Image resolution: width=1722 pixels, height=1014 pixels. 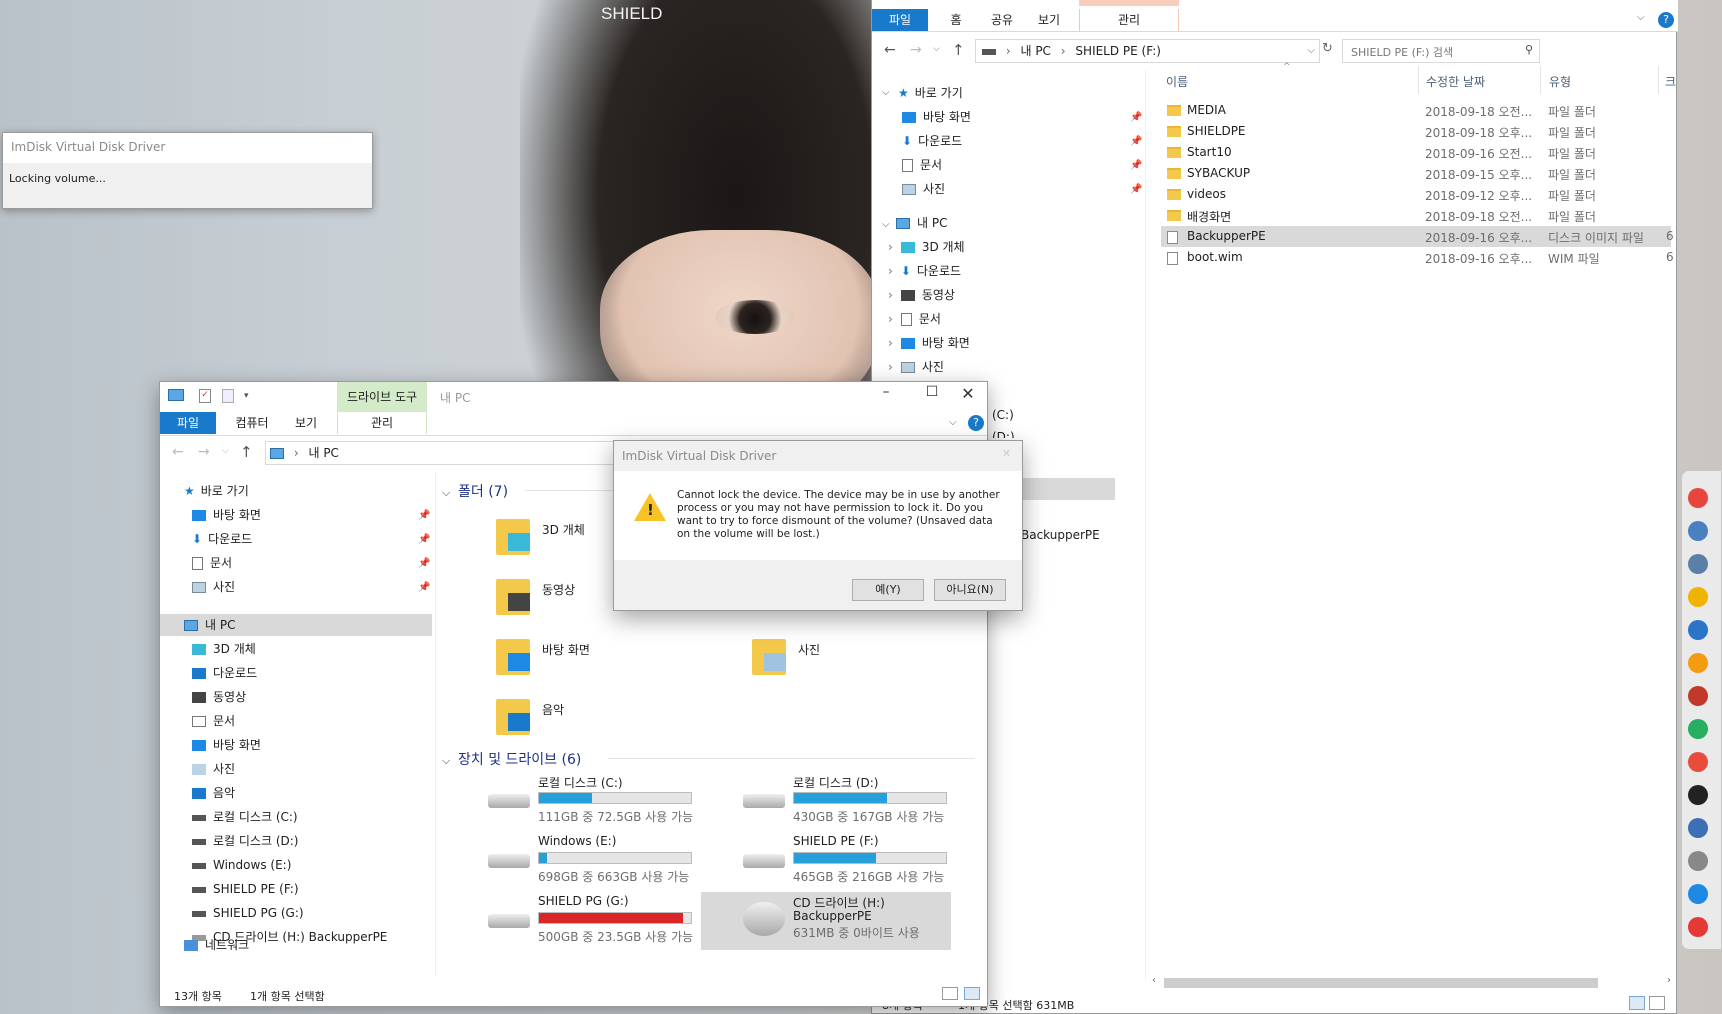 What do you see at coordinates (1060, 535) in the screenshot?
I see `nav-partial-backupper: BackupperPE` at bounding box center [1060, 535].